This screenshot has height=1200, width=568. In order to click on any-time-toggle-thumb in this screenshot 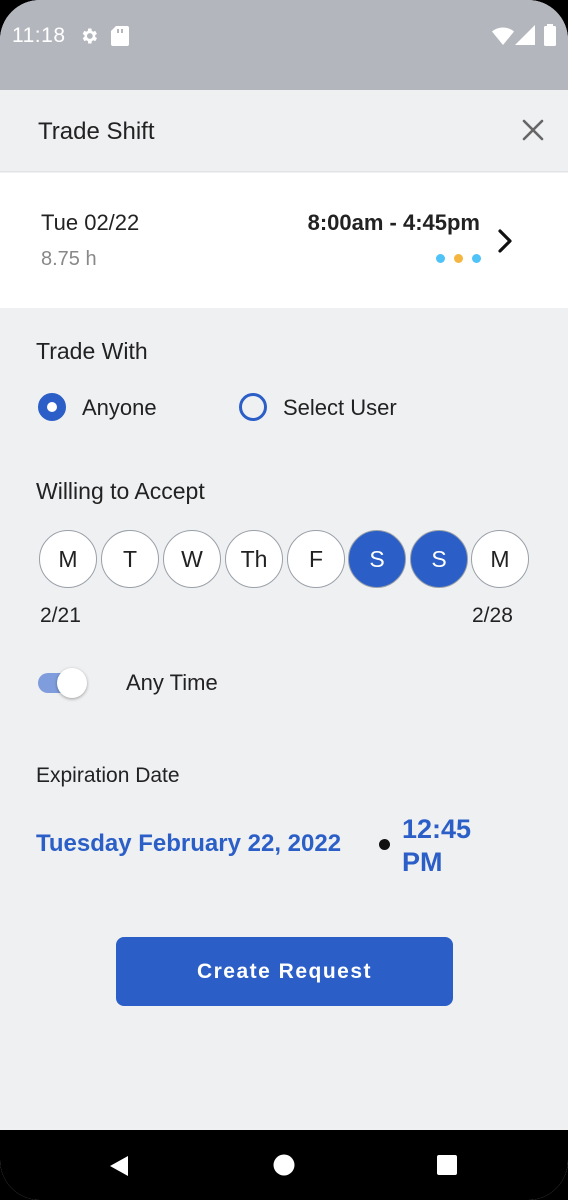, I will do `click(72, 683)`.